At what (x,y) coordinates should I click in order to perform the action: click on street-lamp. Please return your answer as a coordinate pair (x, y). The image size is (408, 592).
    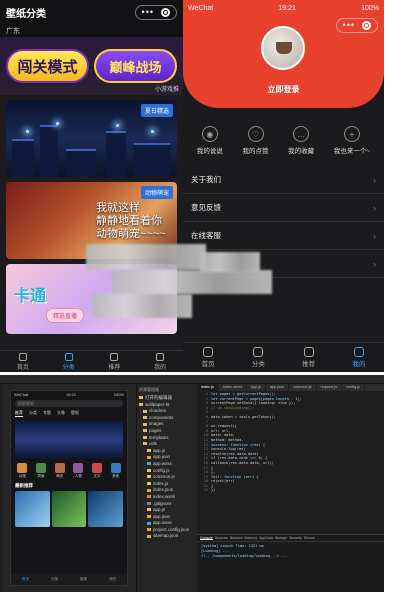
    Looking at the image, I should click on (152, 131).